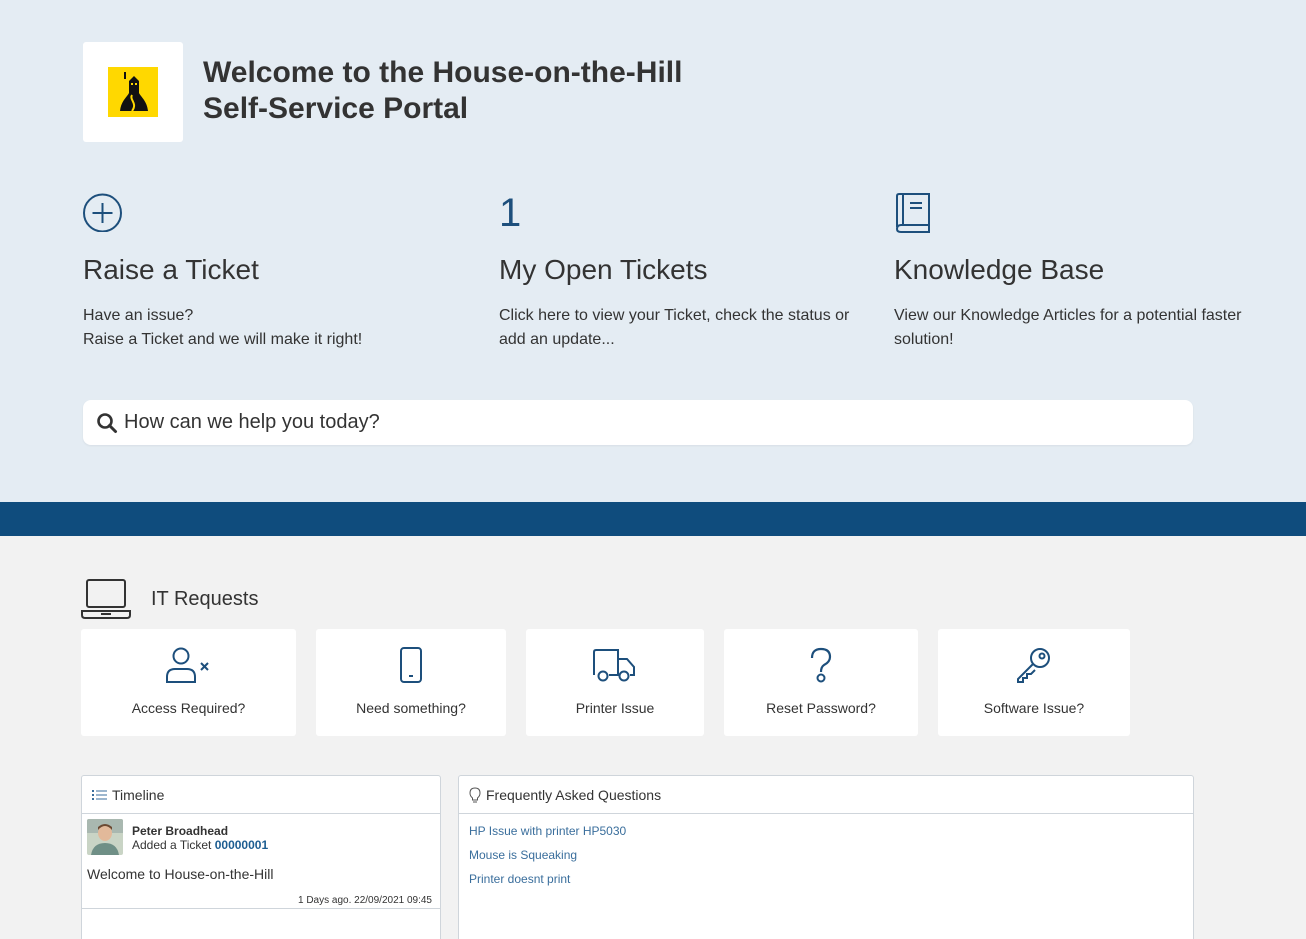 The height and width of the screenshot is (939, 1306). What do you see at coordinates (261, 795) in the screenshot?
I see `timeline-header: Timeline` at bounding box center [261, 795].